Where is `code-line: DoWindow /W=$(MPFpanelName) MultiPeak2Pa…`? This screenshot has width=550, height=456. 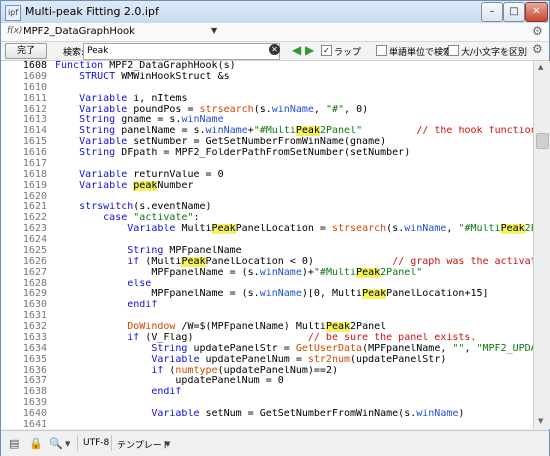 code-line: DoWindow /W=$(MPFpanelName) MultiPeak2Pa… is located at coordinates (294, 327).